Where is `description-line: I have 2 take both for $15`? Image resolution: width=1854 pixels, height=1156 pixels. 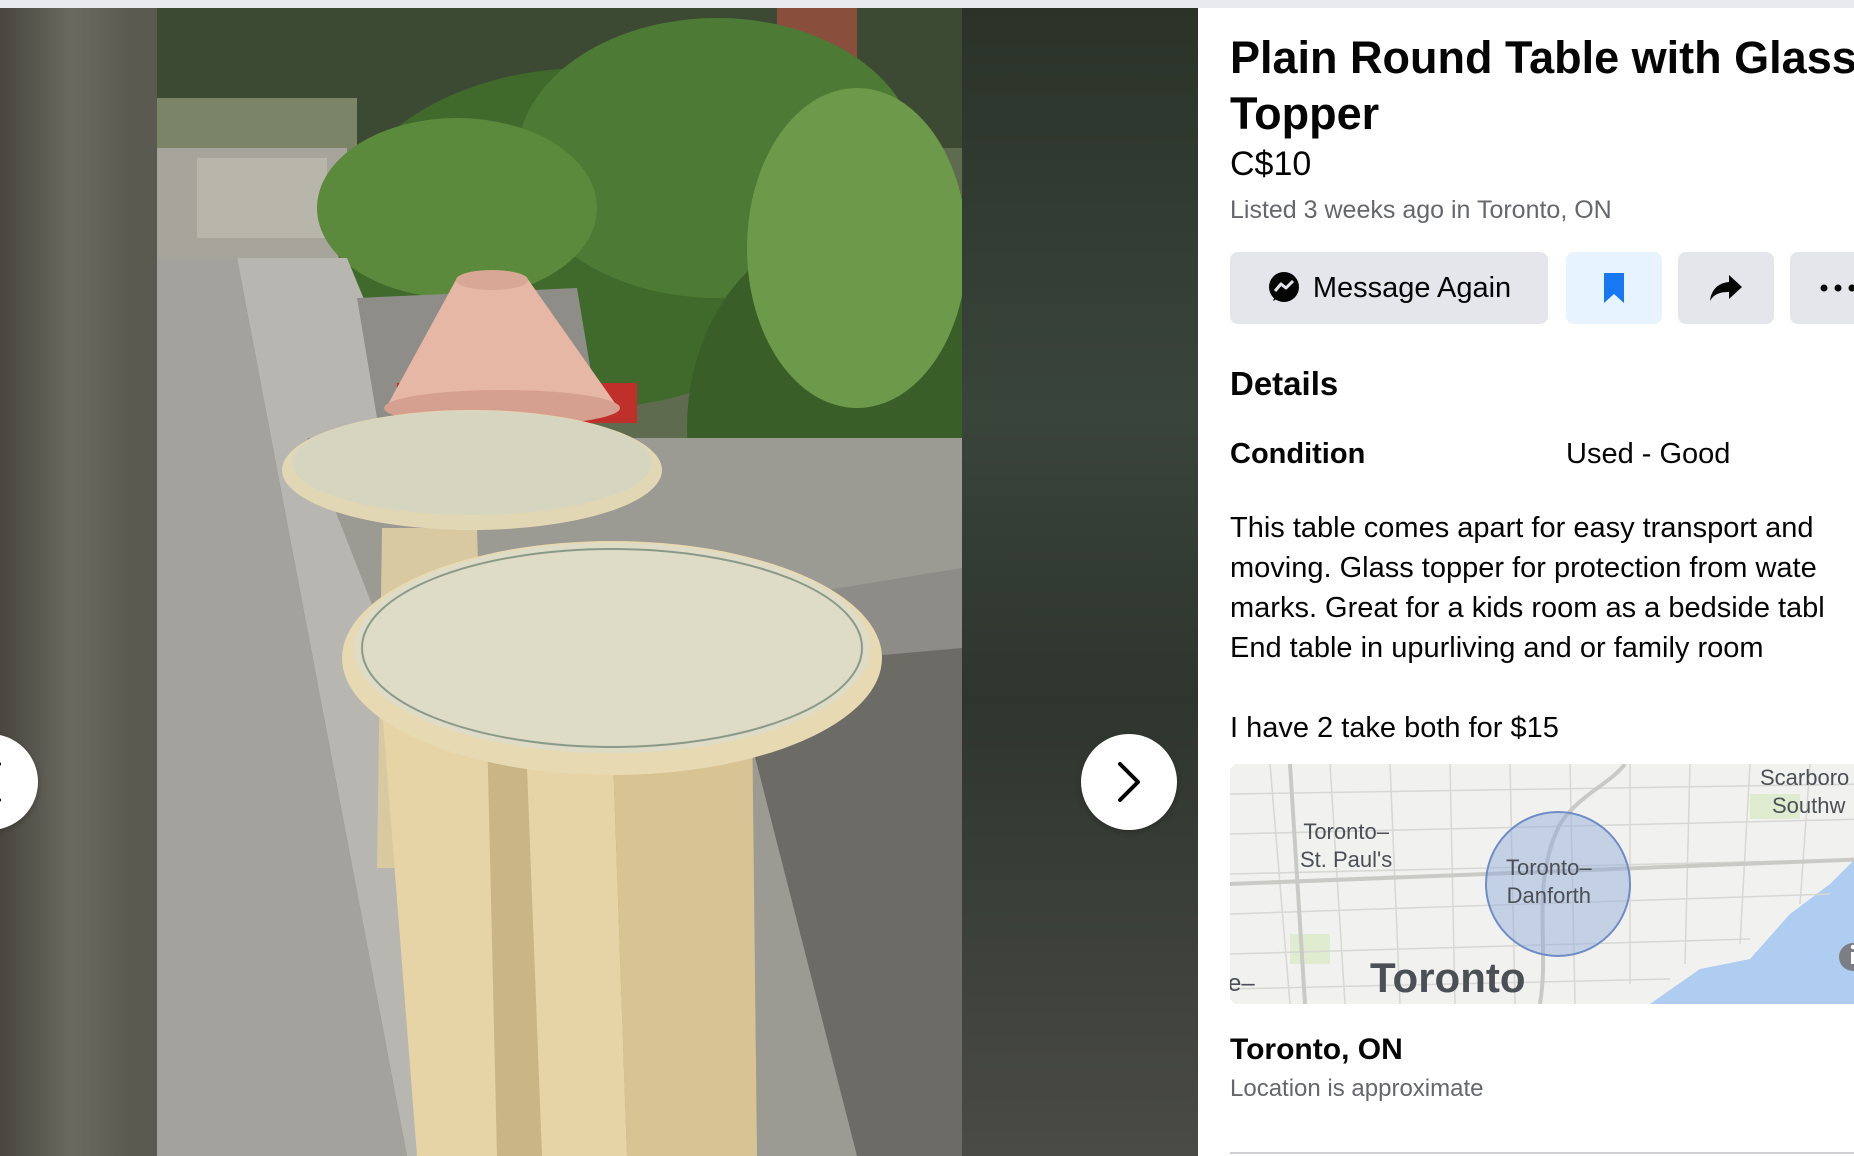
description-line: I have 2 take both for $15 is located at coordinates (1394, 728).